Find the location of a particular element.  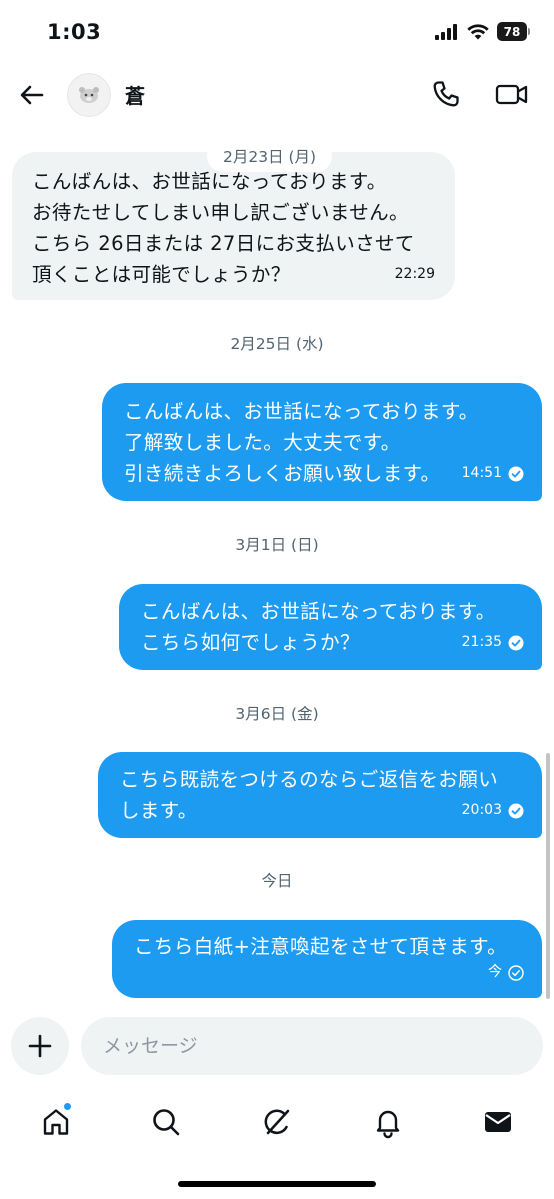

date-separator: 3月6日 (金) is located at coordinates (277, 714).